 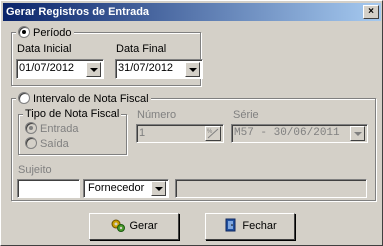 I want to click on fechar-label: Fechar, so click(x=259, y=226).